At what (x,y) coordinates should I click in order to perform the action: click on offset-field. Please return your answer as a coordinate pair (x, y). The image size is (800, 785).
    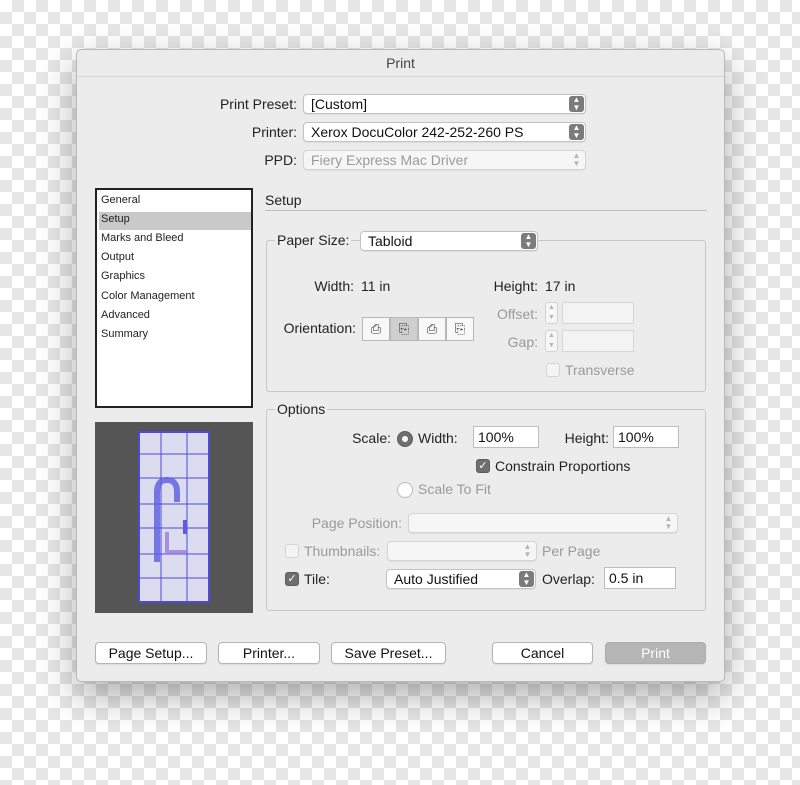
    Looking at the image, I should click on (598, 313).